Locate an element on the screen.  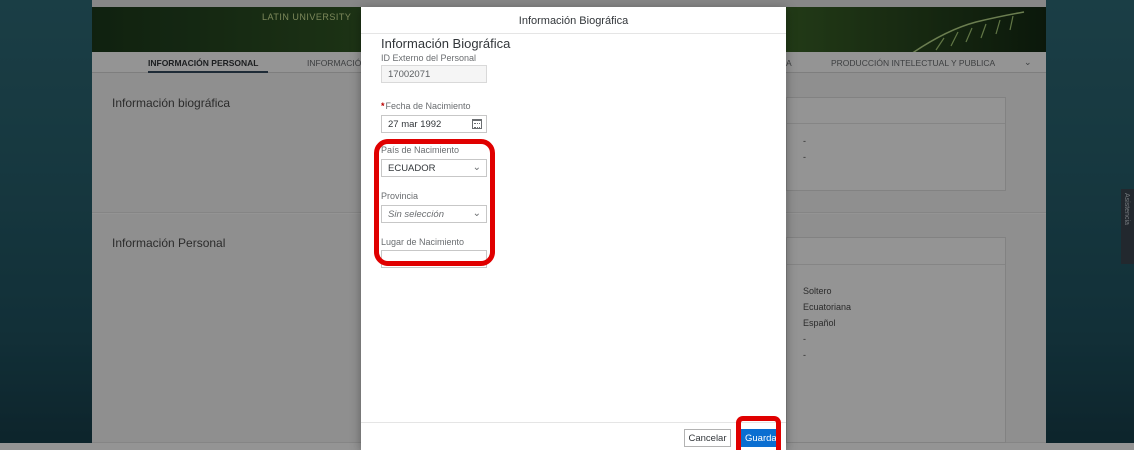
cancel-button: Cancelar is located at coordinates (707, 438).